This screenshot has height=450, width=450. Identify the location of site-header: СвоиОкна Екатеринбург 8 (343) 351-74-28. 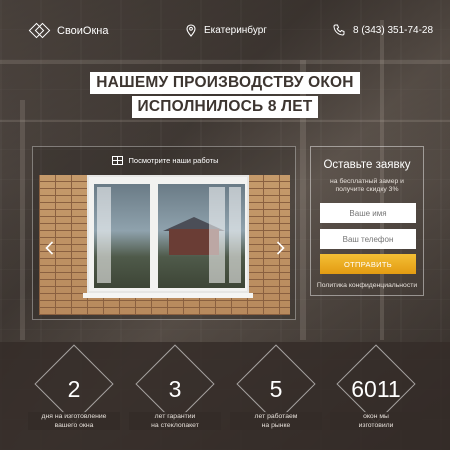
(225, 30).